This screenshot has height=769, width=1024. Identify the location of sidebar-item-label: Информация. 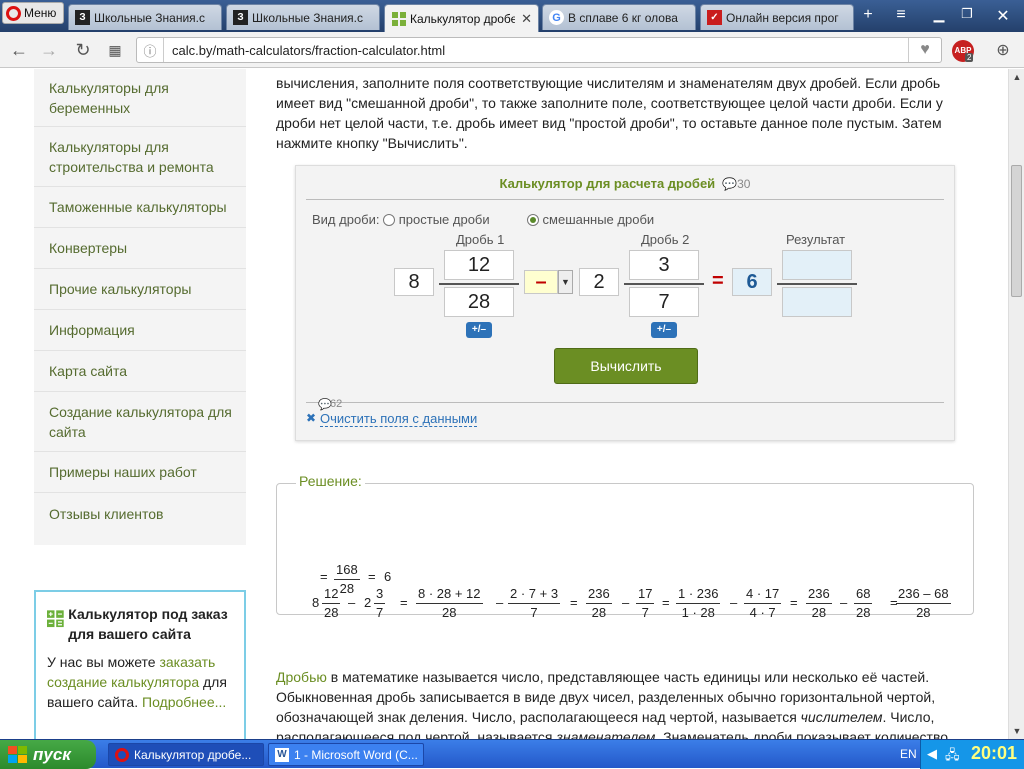
(92, 330).